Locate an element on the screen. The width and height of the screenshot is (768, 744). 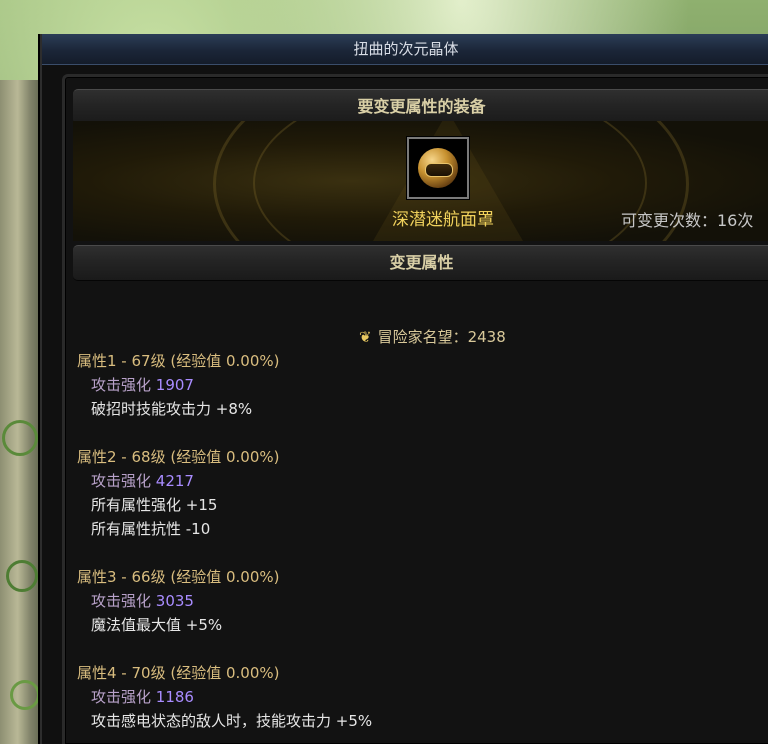
attribute-stat-line: 攻击强化 4217 is located at coordinates (178, 481).